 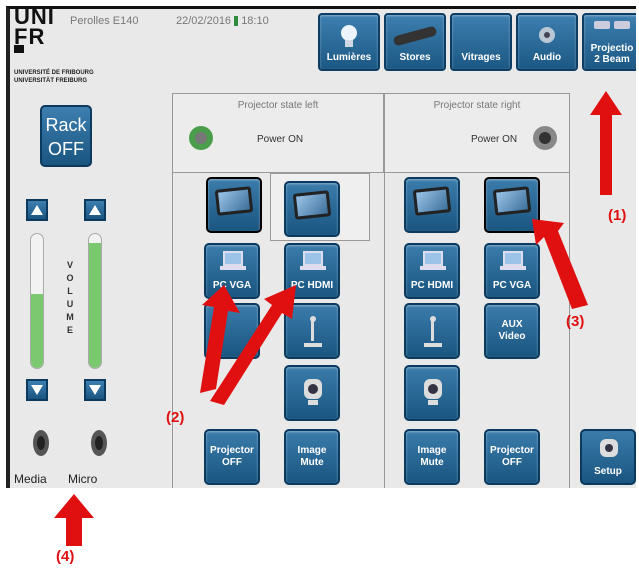 I want to click on annotation-label-3: (3), so click(x=575, y=321).